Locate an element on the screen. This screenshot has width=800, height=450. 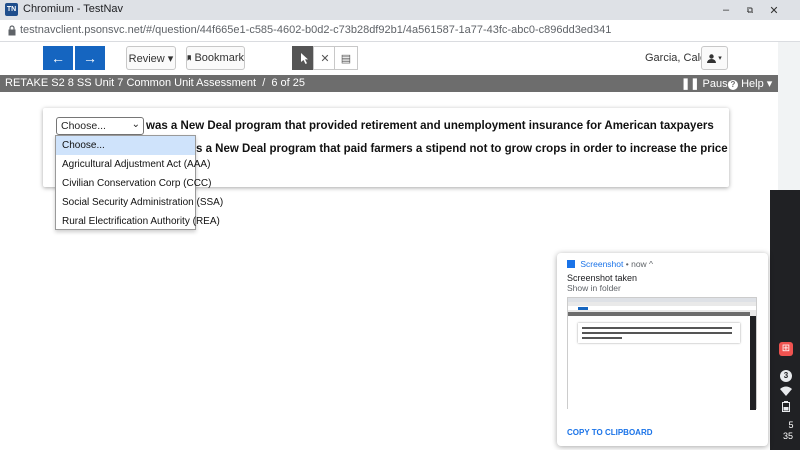
user-menu-button: ▾ is located at coordinates (714, 58).